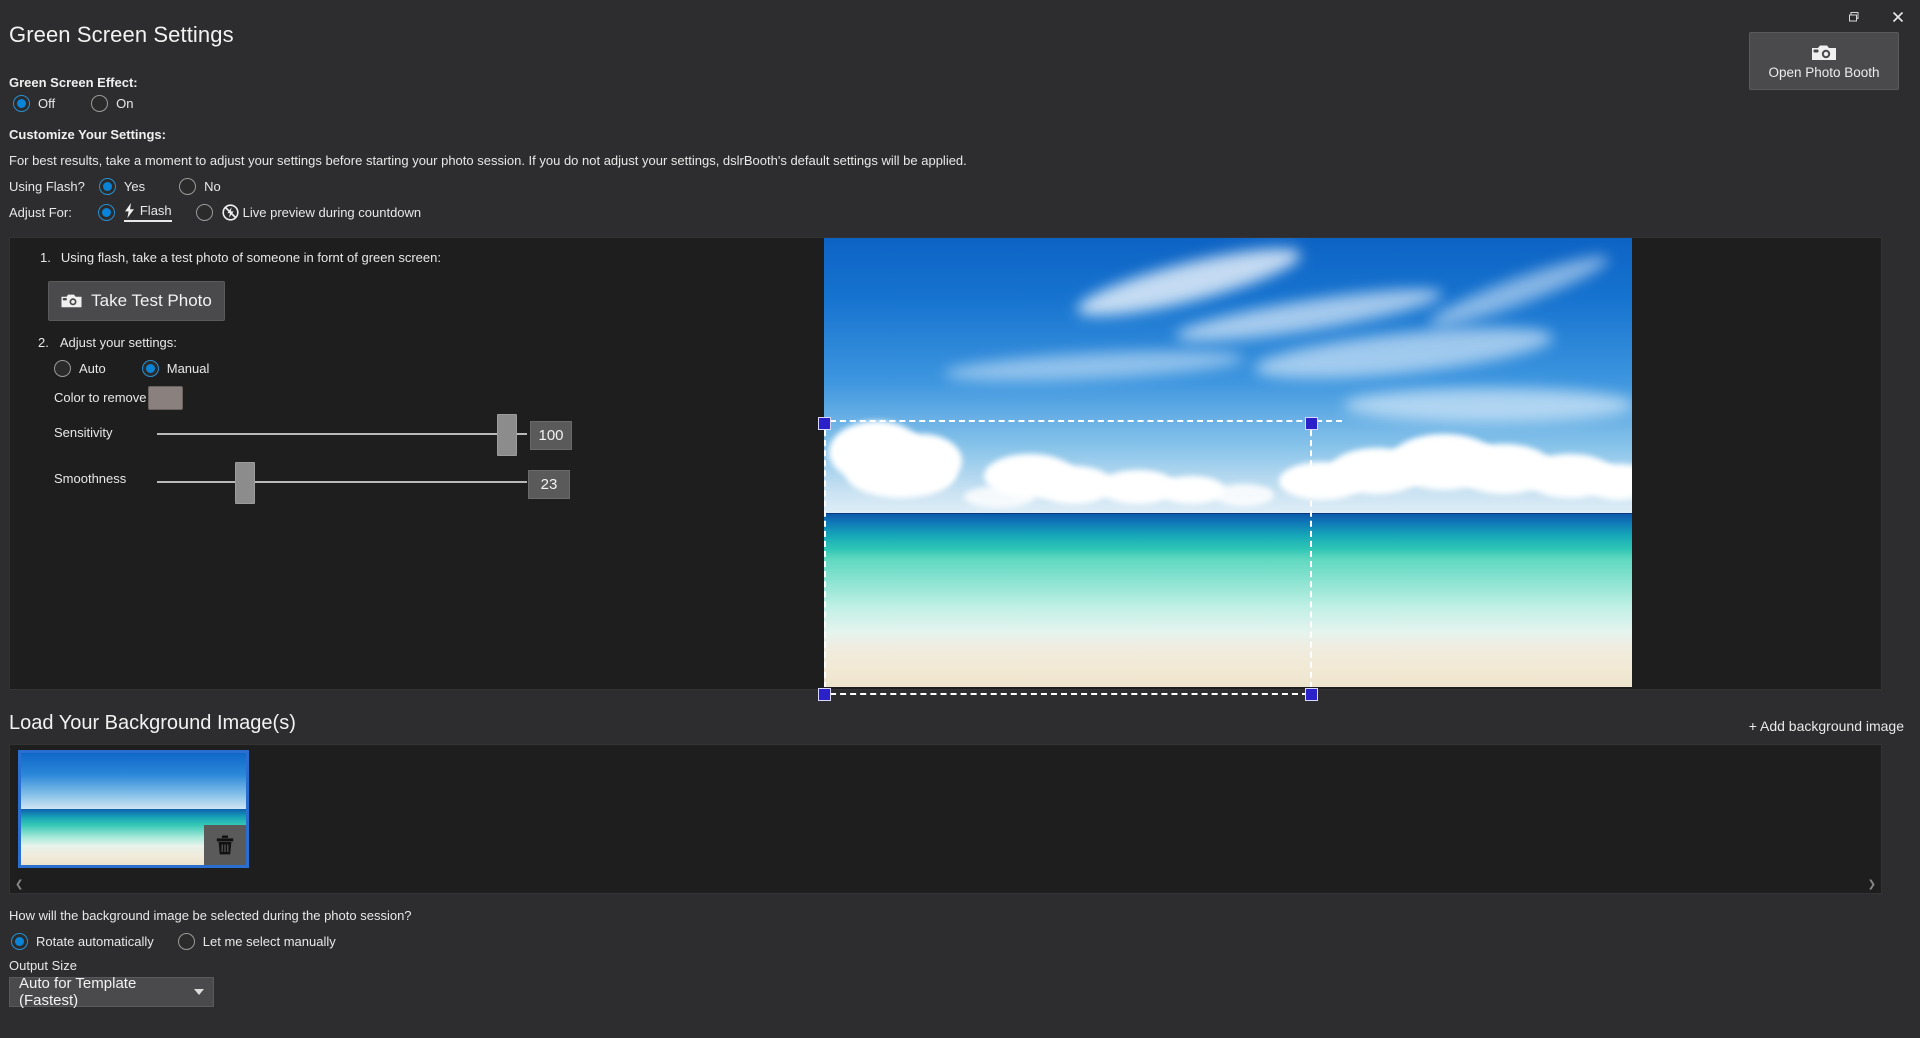 The width and height of the screenshot is (1920, 1038). Describe the element at coordinates (342, 434) in the screenshot. I see `sensitivity-slider-track` at that location.